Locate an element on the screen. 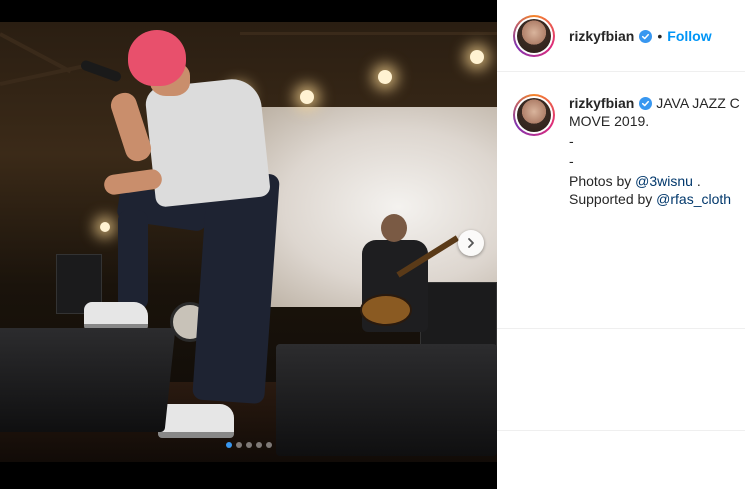  post-header: rizkyfbian • Follow is located at coordinates (621, 36).